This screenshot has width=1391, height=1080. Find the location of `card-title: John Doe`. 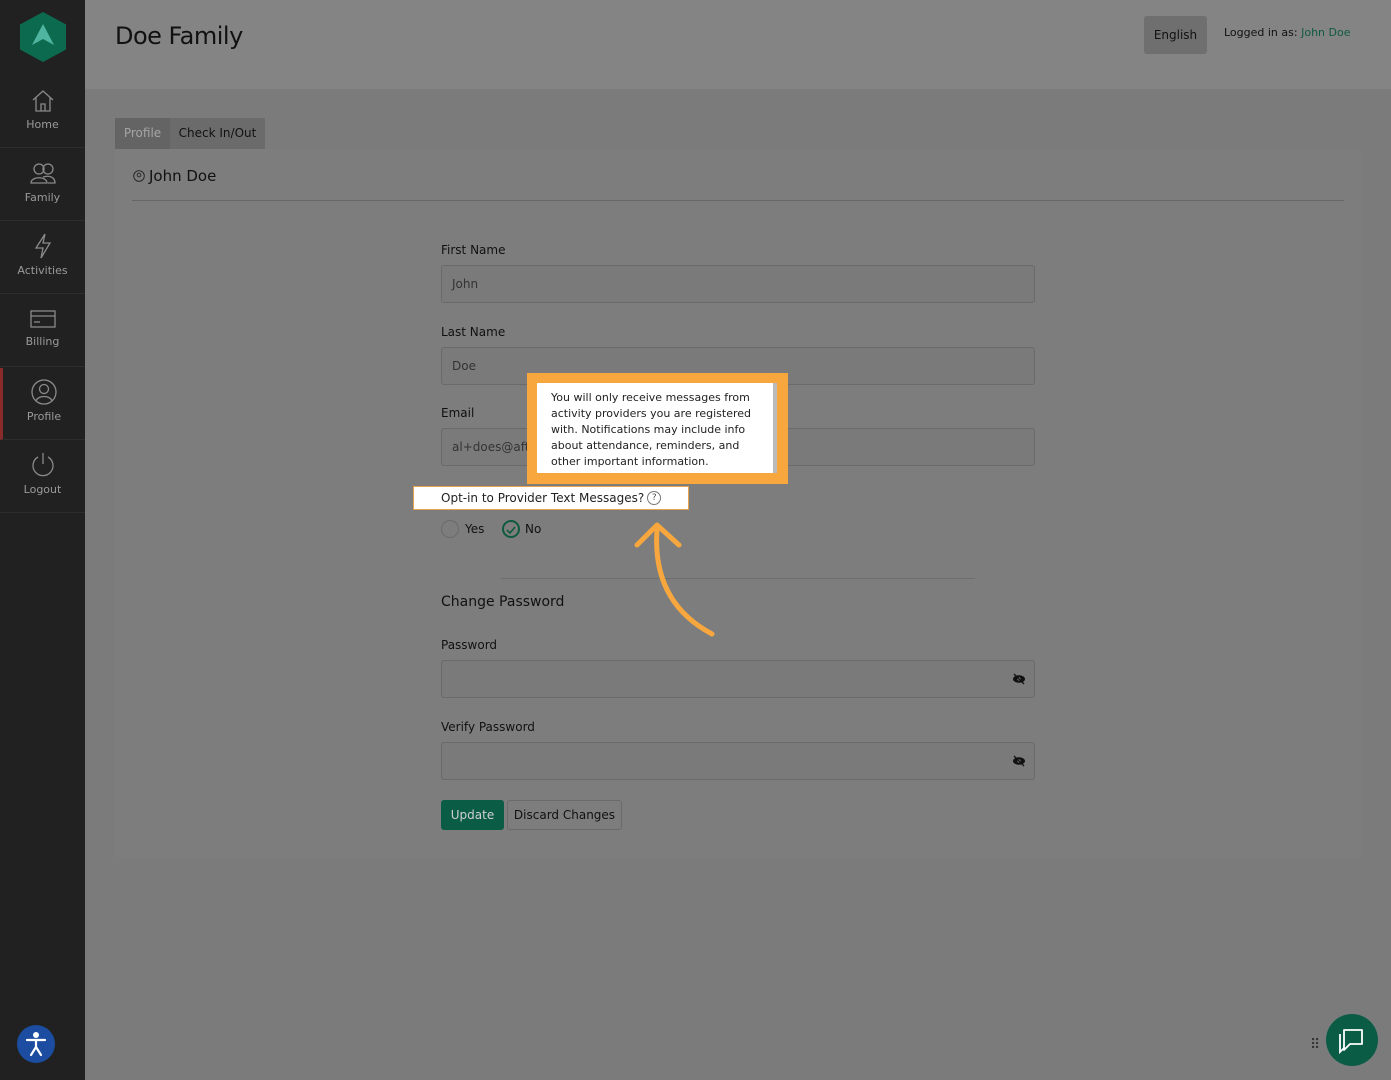

card-title: John Doe is located at coordinates (174, 176).